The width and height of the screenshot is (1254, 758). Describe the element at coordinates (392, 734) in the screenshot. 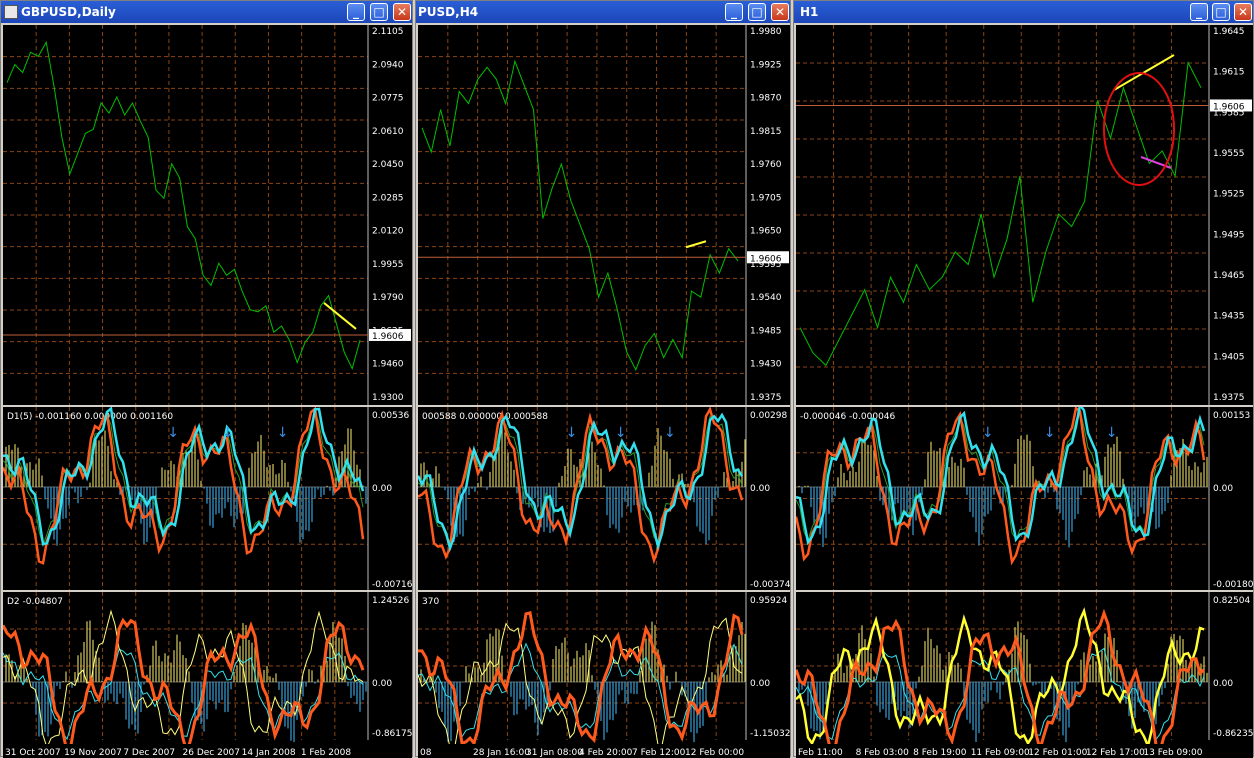

I see `axis-bottom-label: -0.86175` at that location.